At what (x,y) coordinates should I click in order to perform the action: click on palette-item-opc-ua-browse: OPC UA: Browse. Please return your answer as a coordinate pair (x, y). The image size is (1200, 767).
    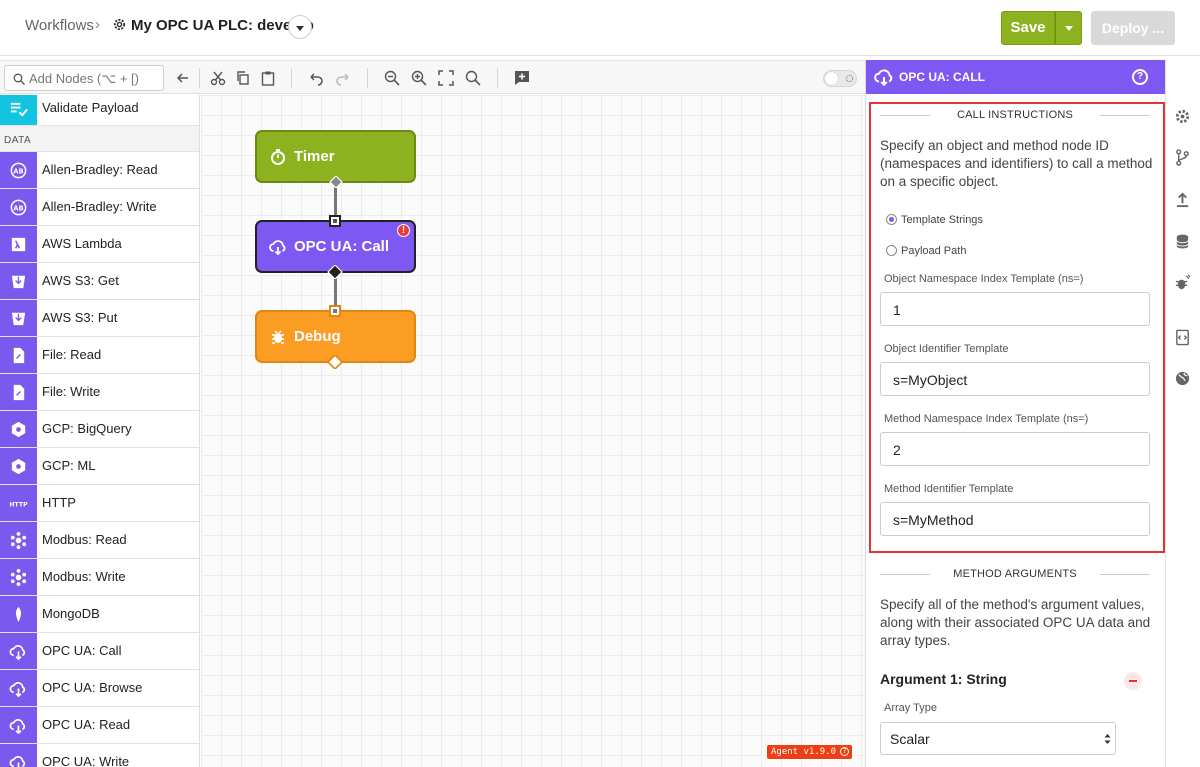
    Looking at the image, I should click on (99, 688).